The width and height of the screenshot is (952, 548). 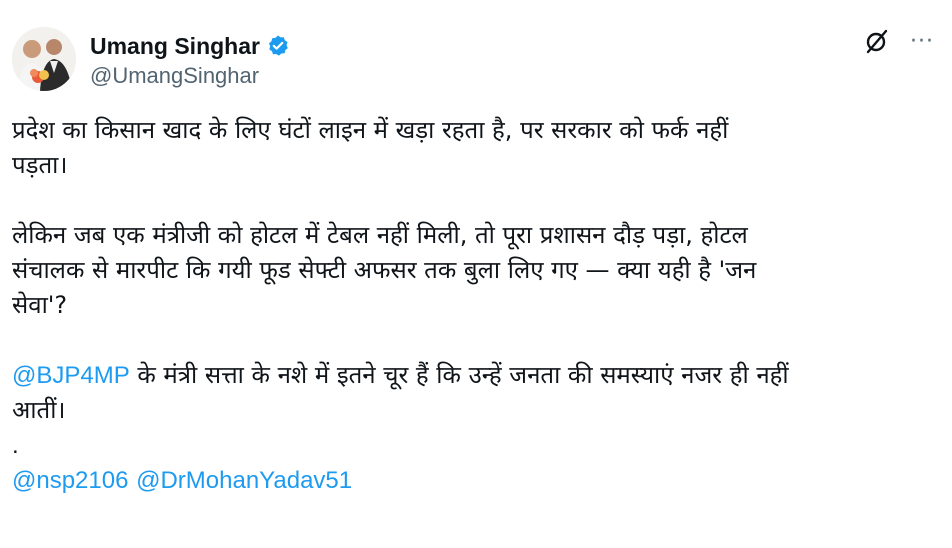 What do you see at coordinates (244, 480) in the screenshot?
I see `mention-link-drmohanyadav51: @DrMohanYadav51` at bounding box center [244, 480].